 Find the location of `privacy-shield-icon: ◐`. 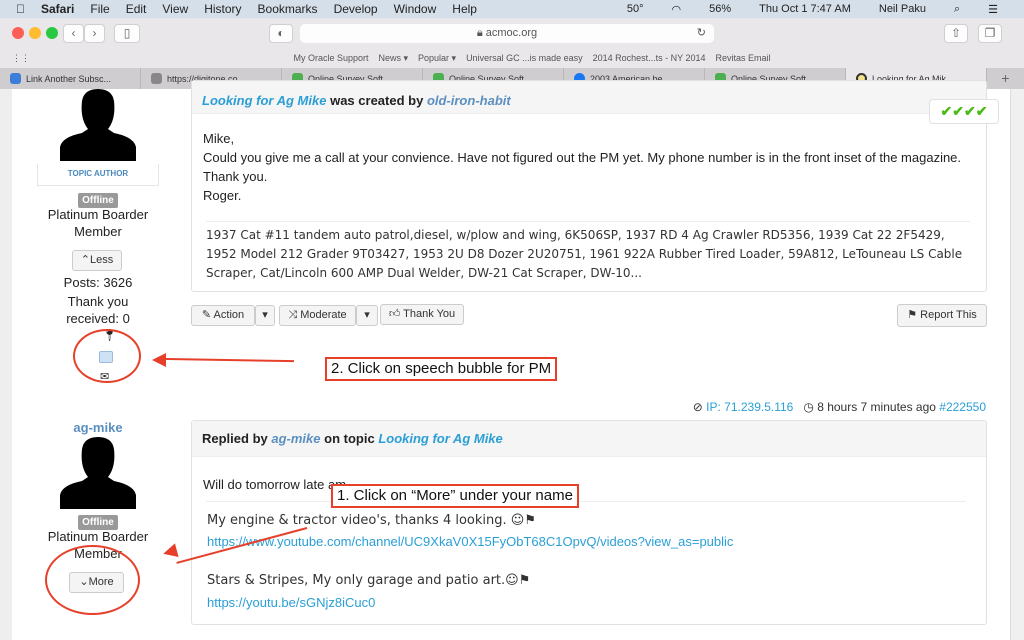

privacy-shield-icon: ◐ is located at coordinates (281, 33).